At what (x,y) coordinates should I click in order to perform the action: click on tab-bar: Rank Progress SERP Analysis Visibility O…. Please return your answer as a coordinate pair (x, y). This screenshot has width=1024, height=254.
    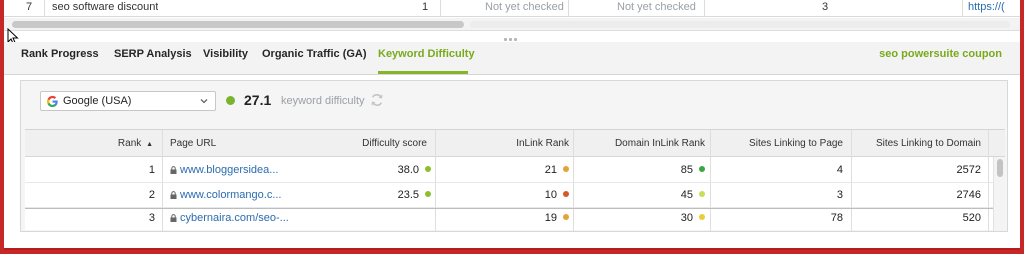
    Looking at the image, I should click on (512, 58).